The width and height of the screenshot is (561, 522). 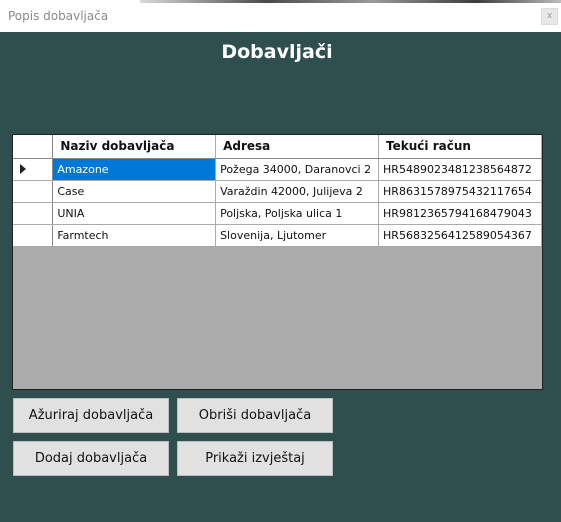 I want to click on cell-racun: HR8631578975432117654, so click(x=460, y=191).